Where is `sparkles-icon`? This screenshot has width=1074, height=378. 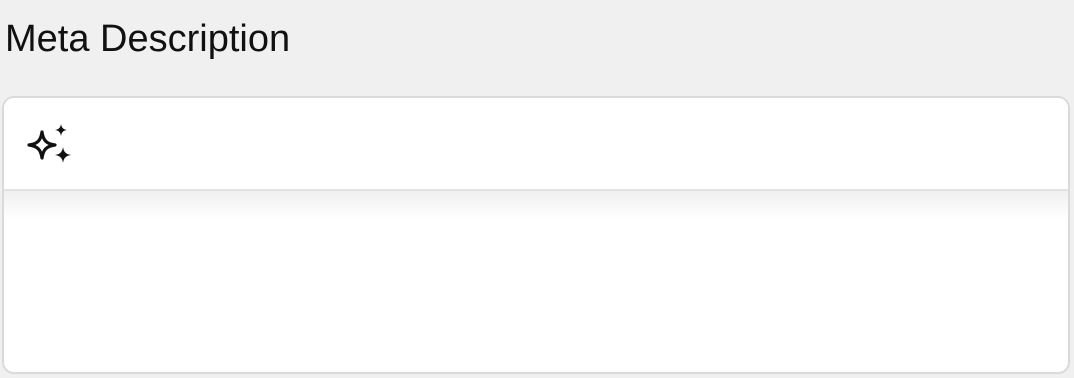
sparkles-icon is located at coordinates (49, 143).